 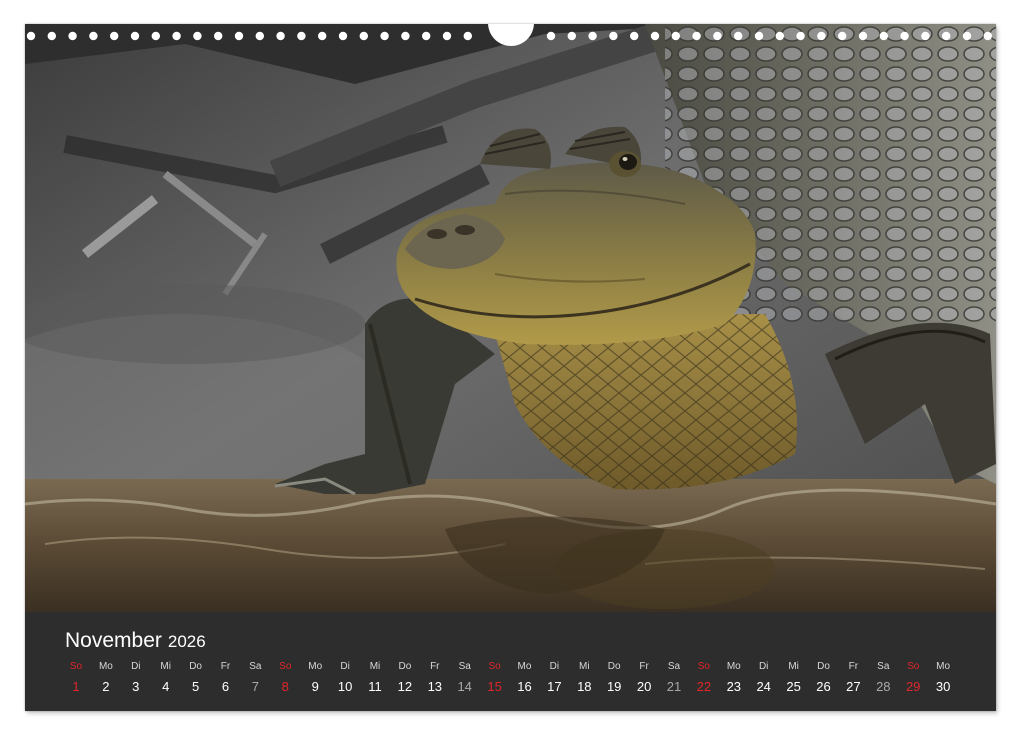 What do you see at coordinates (584, 666) in the screenshot?
I see `weekday-label: Mi` at bounding box center [584, 666].